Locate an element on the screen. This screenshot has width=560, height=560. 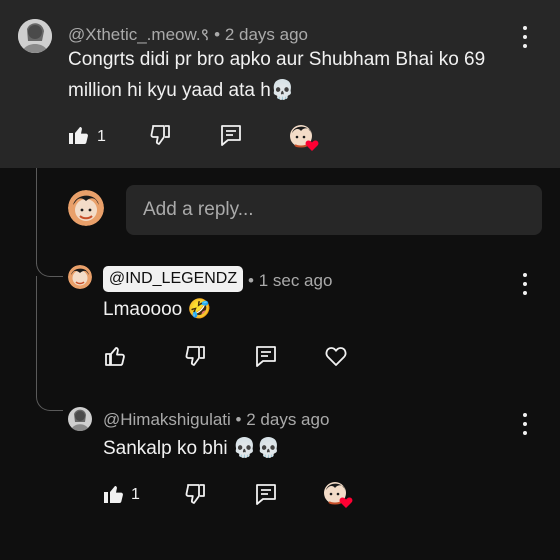
comment-meta: • 1 sec ago is located at coordinates (290, 281).